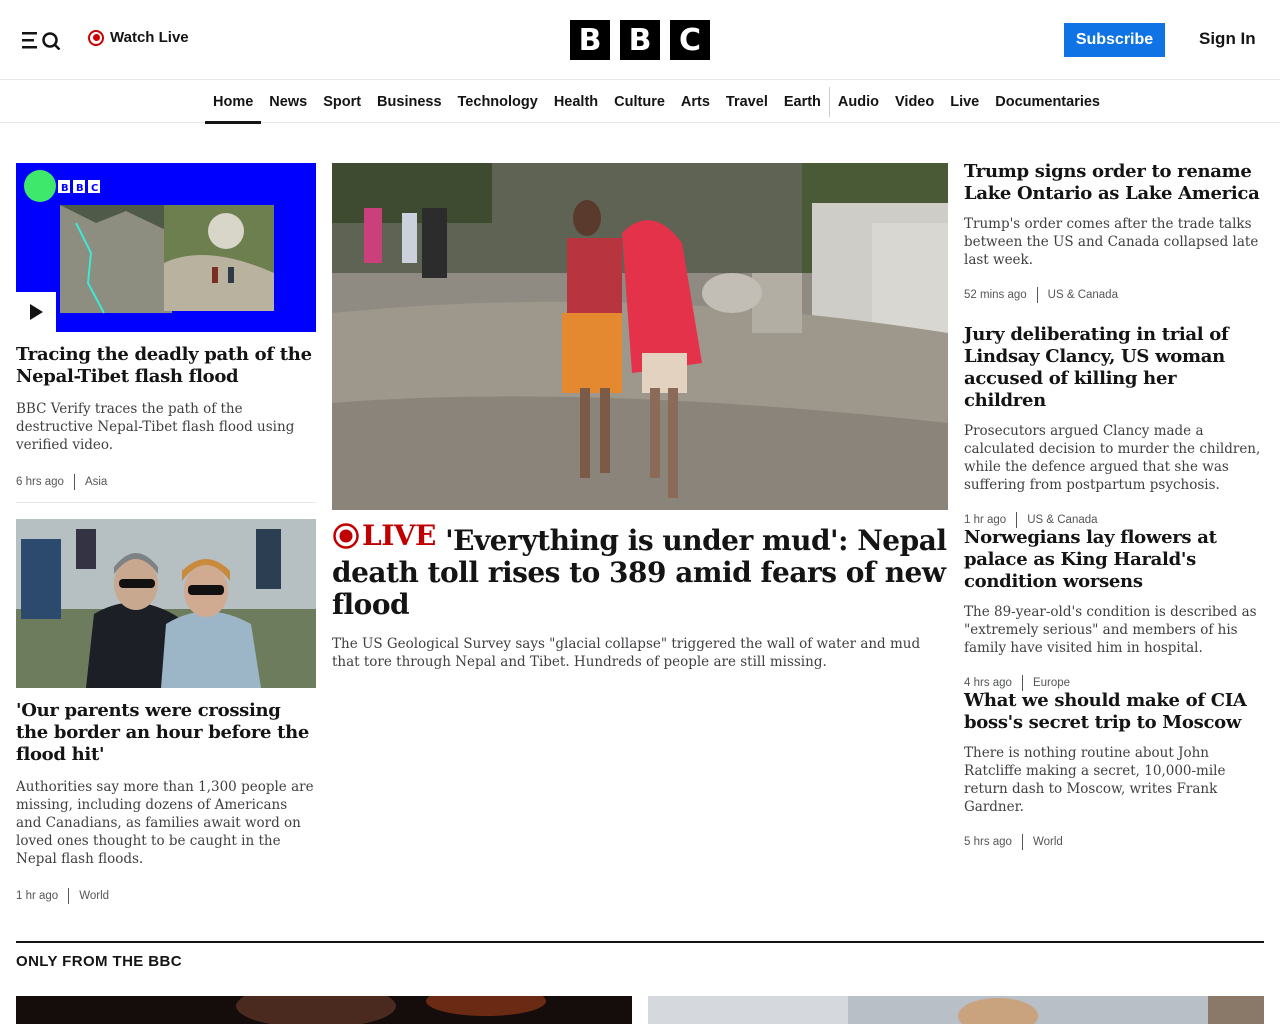  Describe the element at coordinates (498, 102) in the screenshot. I see `nav-item-technology: Technology` at that location.